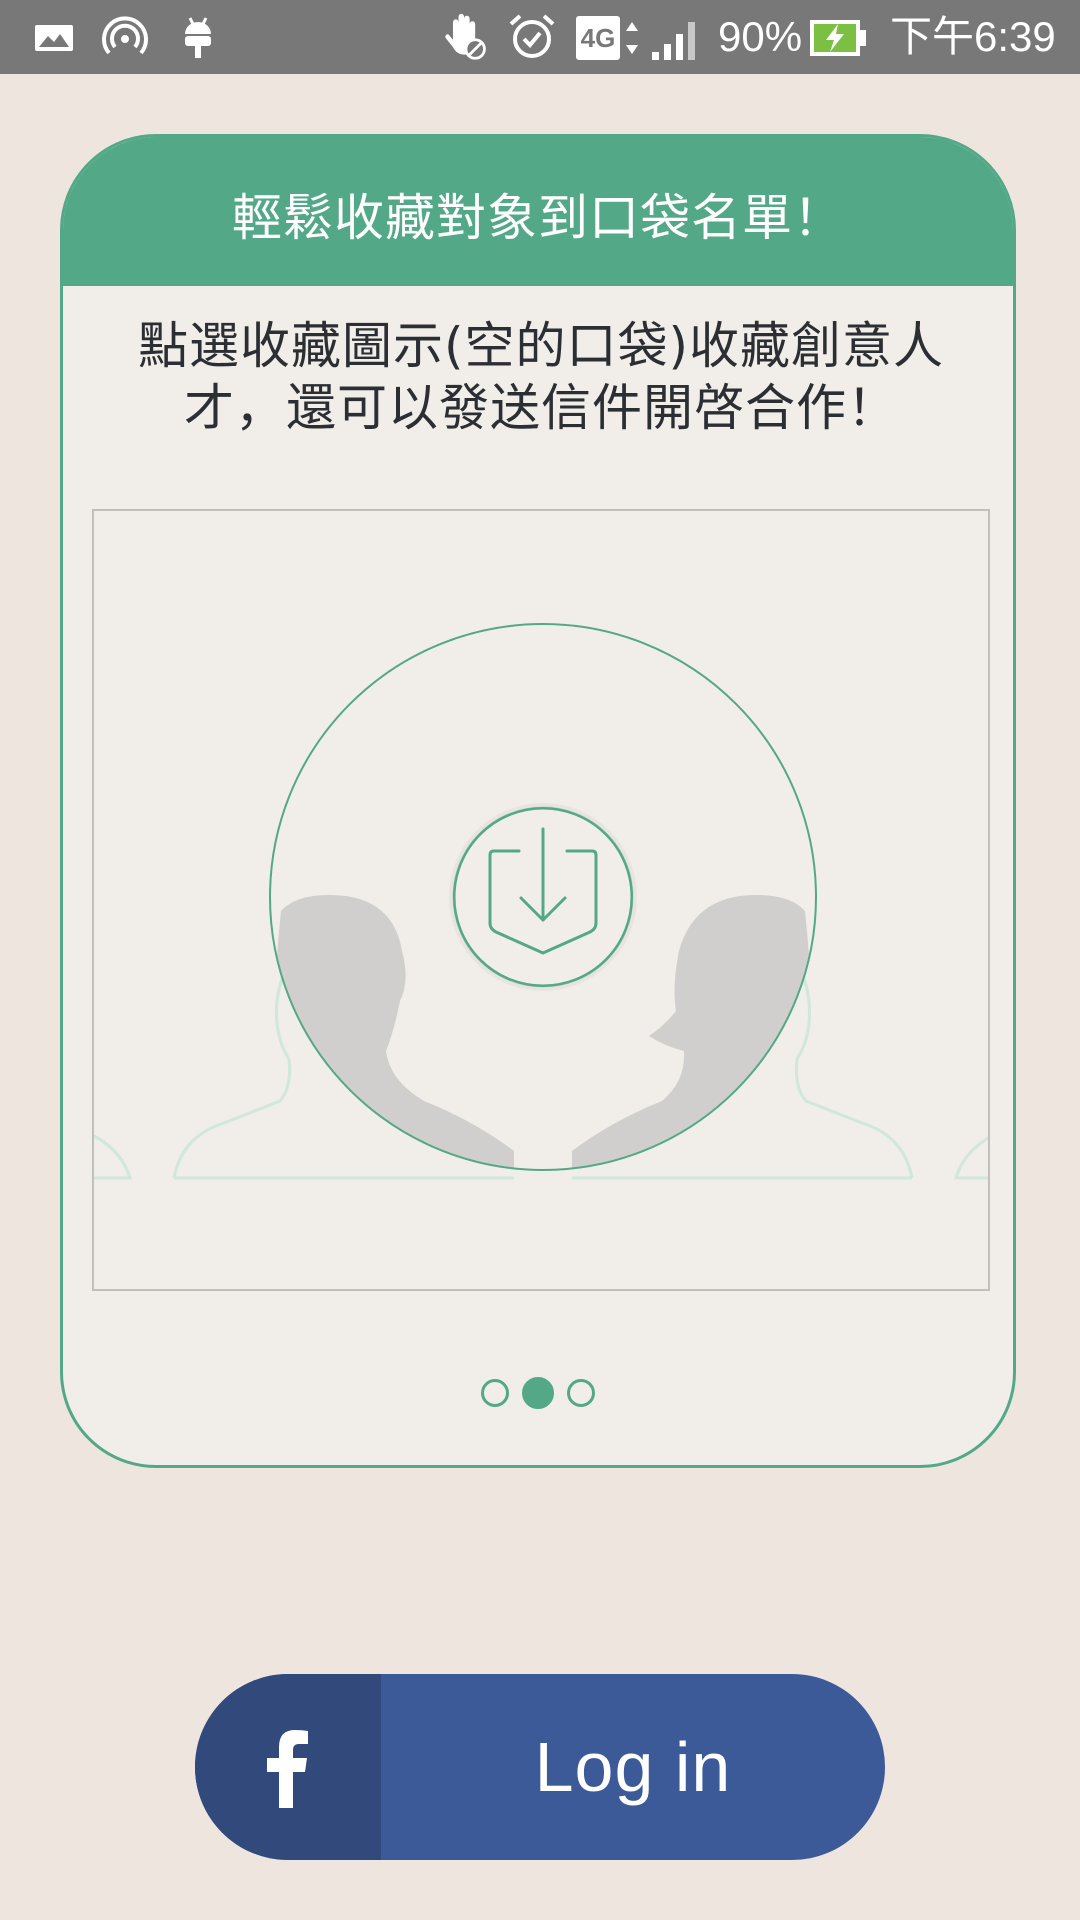 The width and height of the screenshot is (1080, 1920). I want to click on data-arrows-icon, so click(632, 38).